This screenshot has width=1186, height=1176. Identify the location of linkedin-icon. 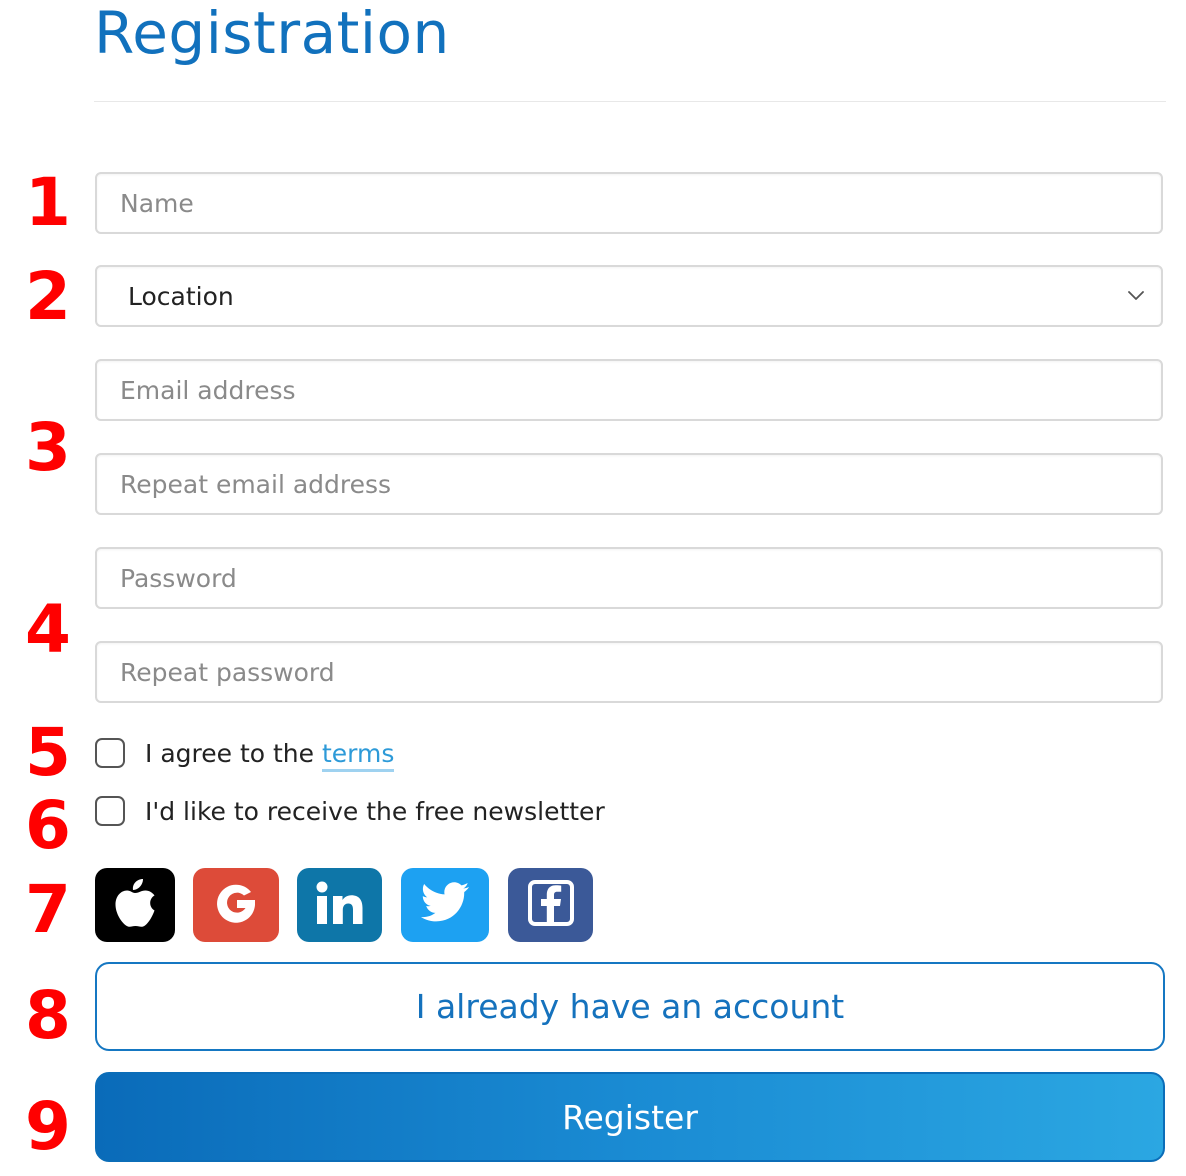
(340, 905).